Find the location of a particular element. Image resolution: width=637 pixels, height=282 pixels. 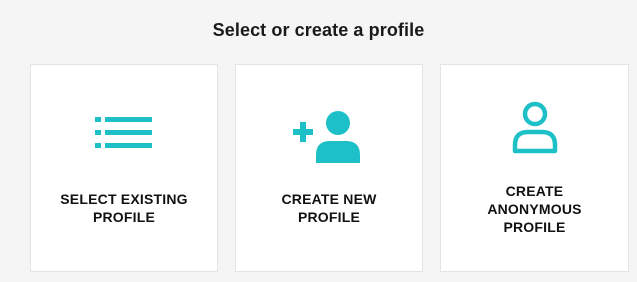

add-user-icon is located at coordinates (326, 137).